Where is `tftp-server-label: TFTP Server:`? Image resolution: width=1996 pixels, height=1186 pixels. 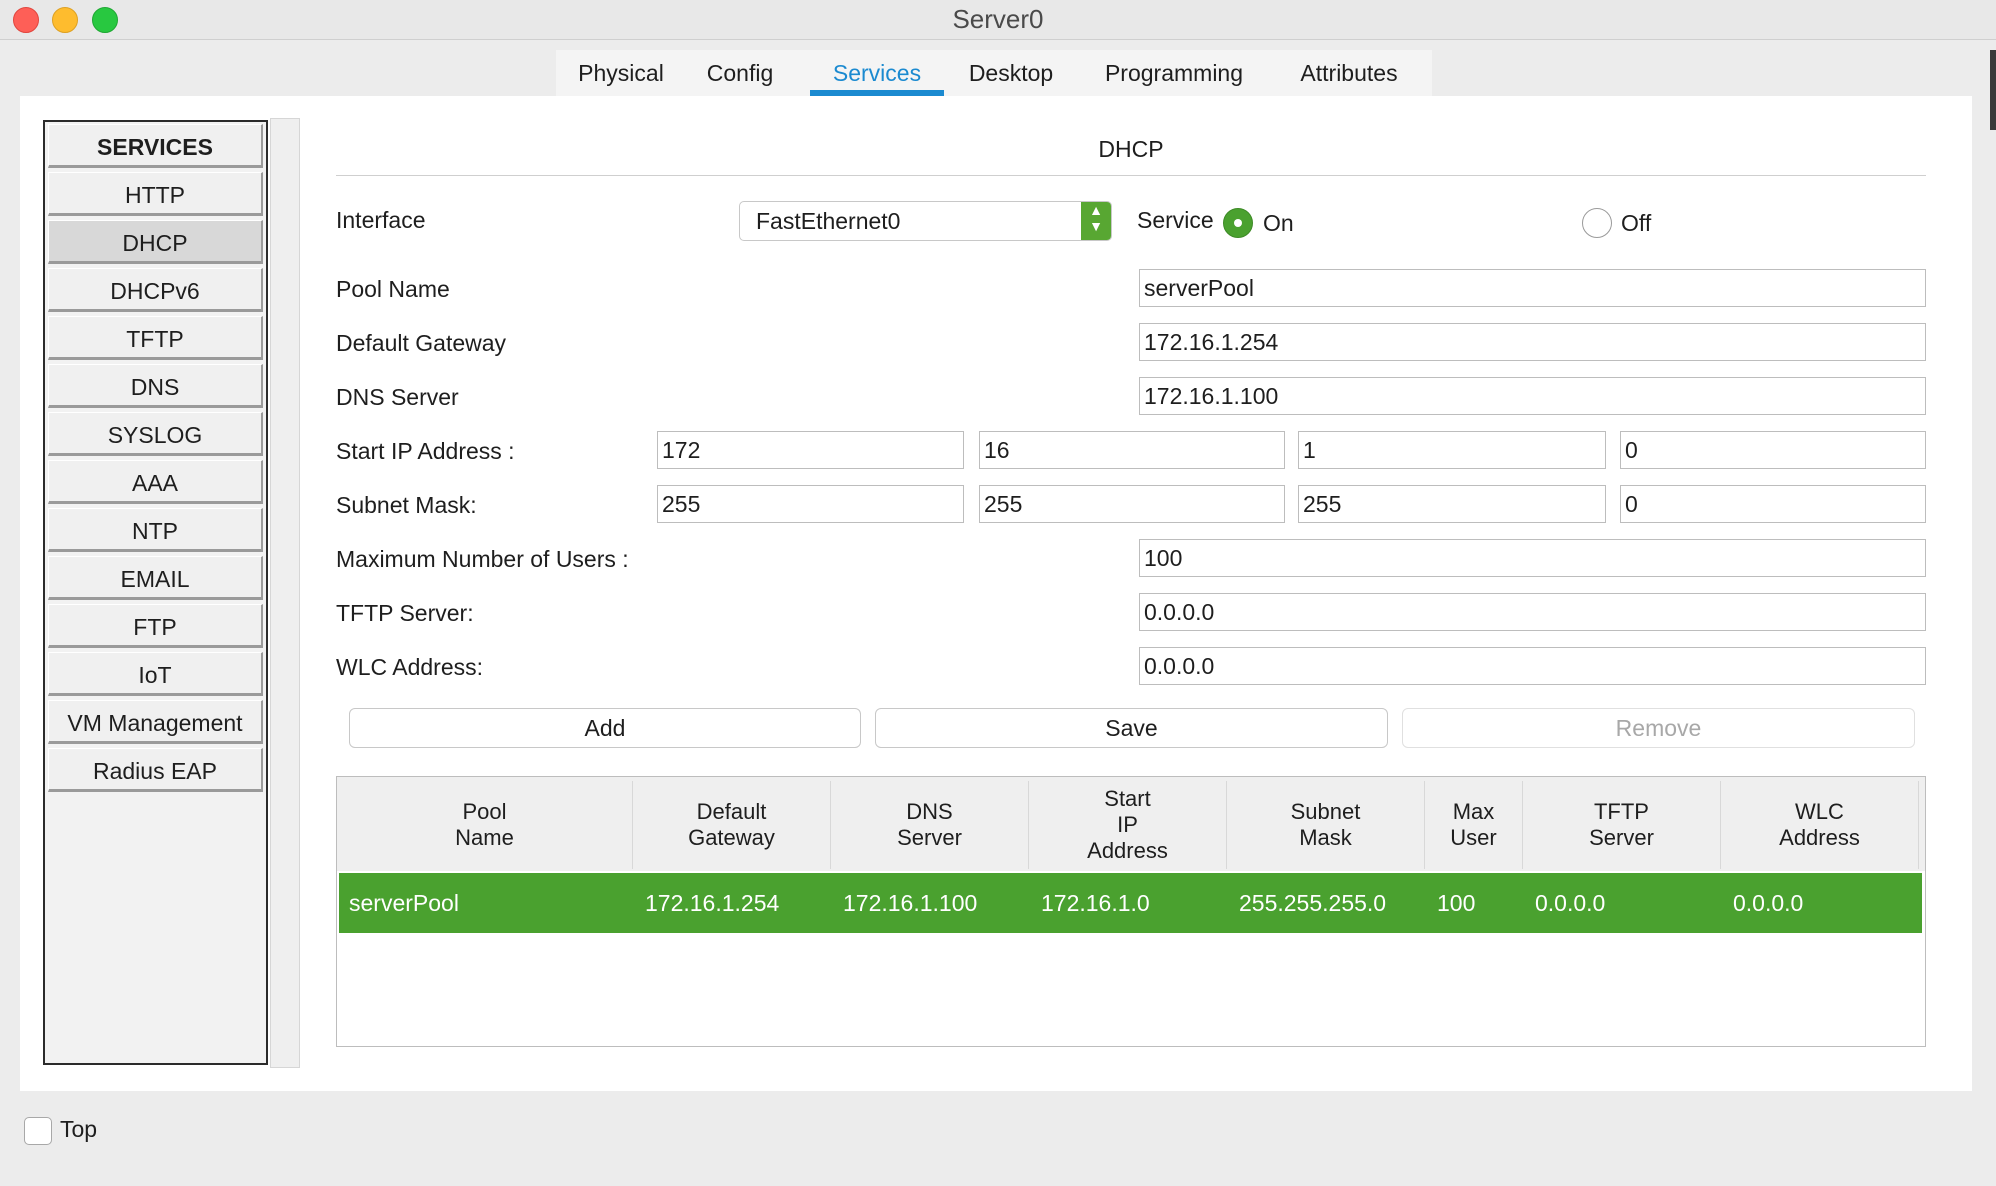
tftp-server-label: TFTP Server: is located at coordinates (405, 613).